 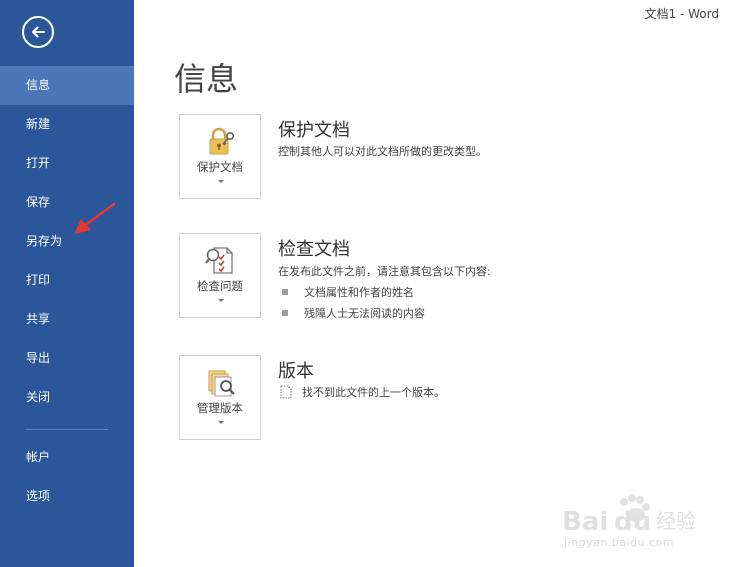 I want to click on sidebar-item-close: 关闭, so click(x=67, y=397).